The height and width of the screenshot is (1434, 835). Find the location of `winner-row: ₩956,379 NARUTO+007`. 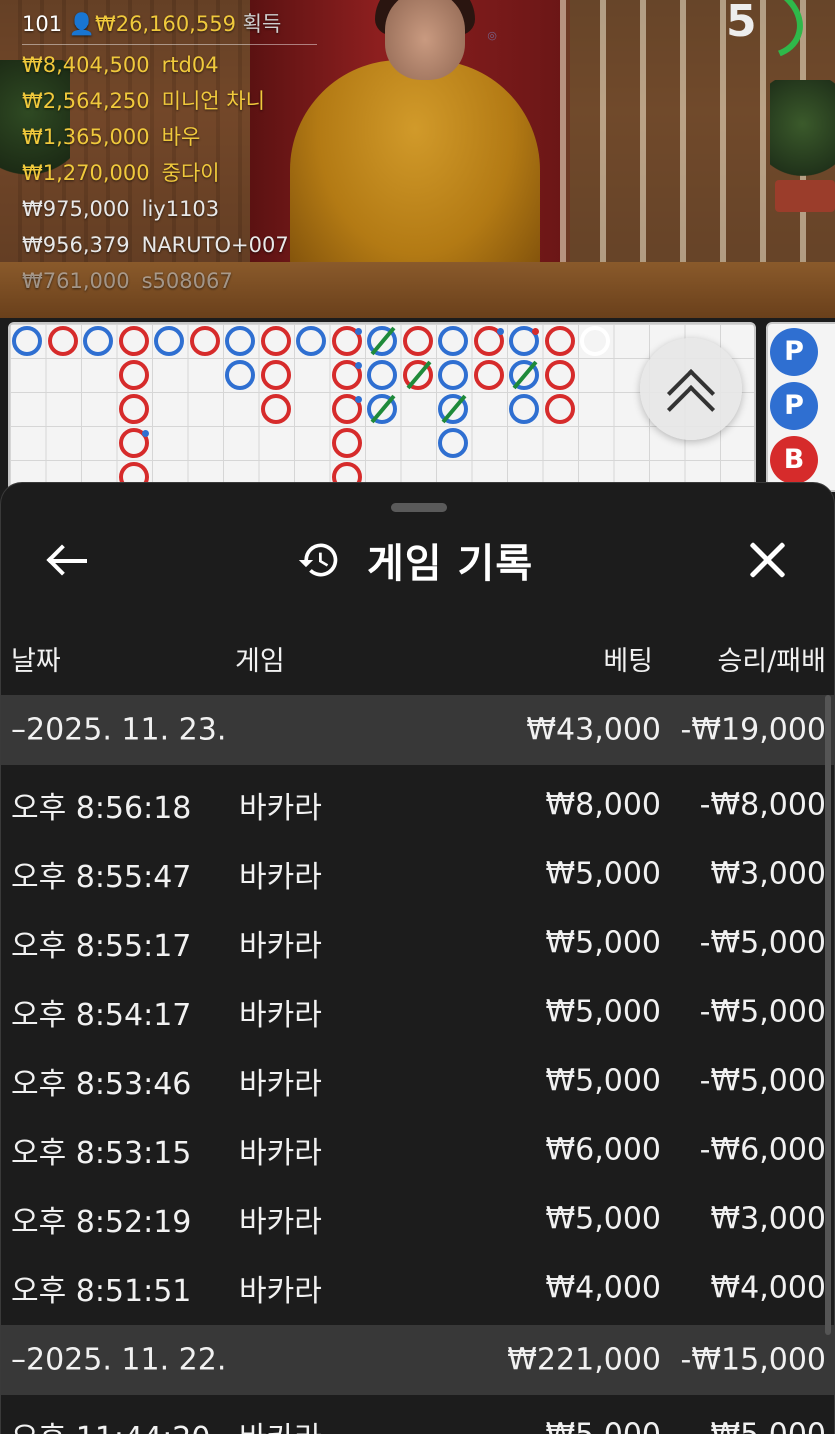

winner-row: ₩956,379 NARUTO+007 is located at coordinates (155, 245).